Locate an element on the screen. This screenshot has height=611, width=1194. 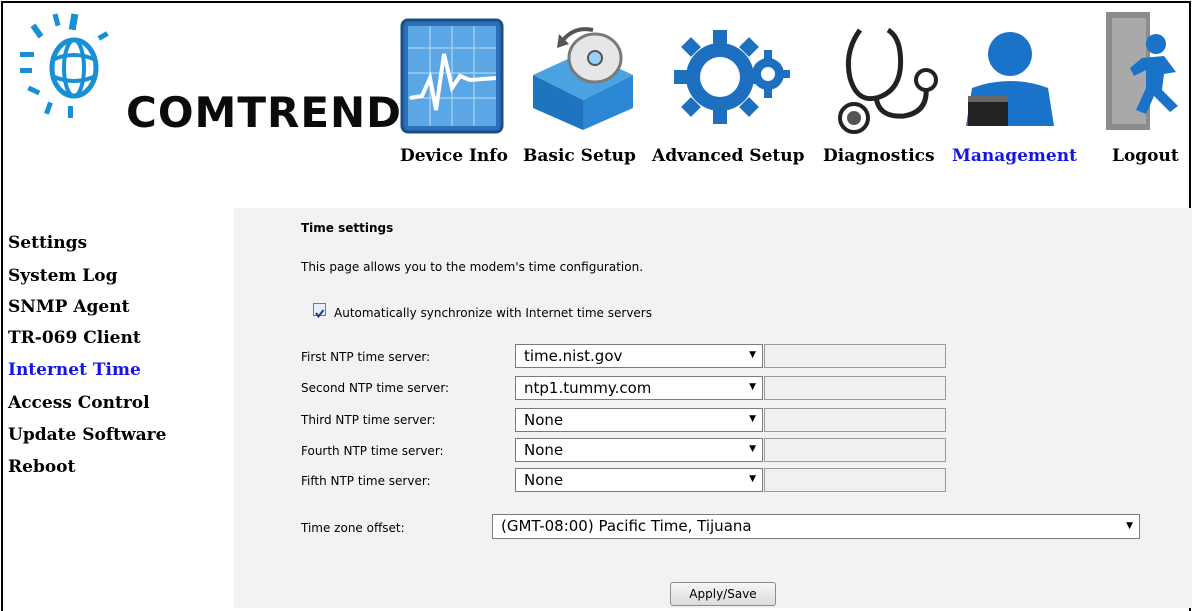
management-icon is located at coordinates (1012, 78).